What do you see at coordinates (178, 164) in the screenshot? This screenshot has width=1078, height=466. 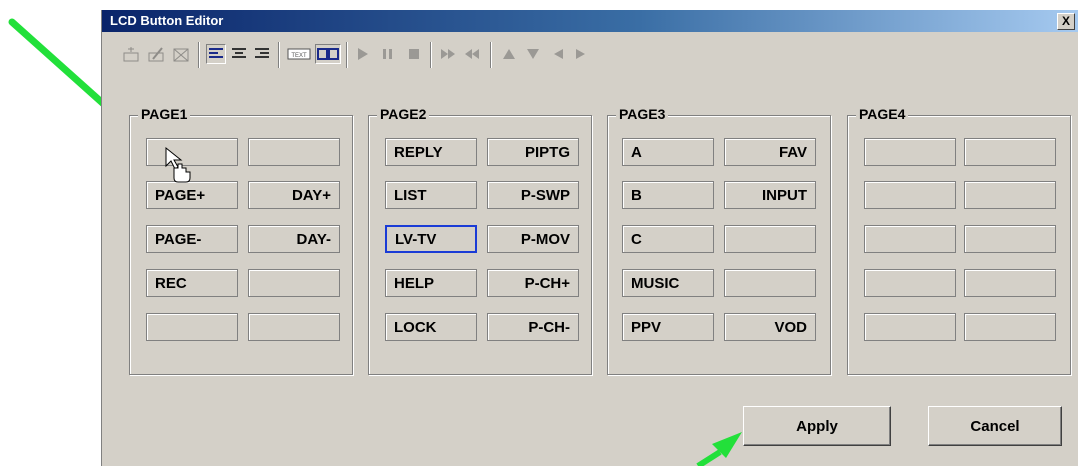 I see `mouse-cursor-icon` at bounding box center [178, 164].